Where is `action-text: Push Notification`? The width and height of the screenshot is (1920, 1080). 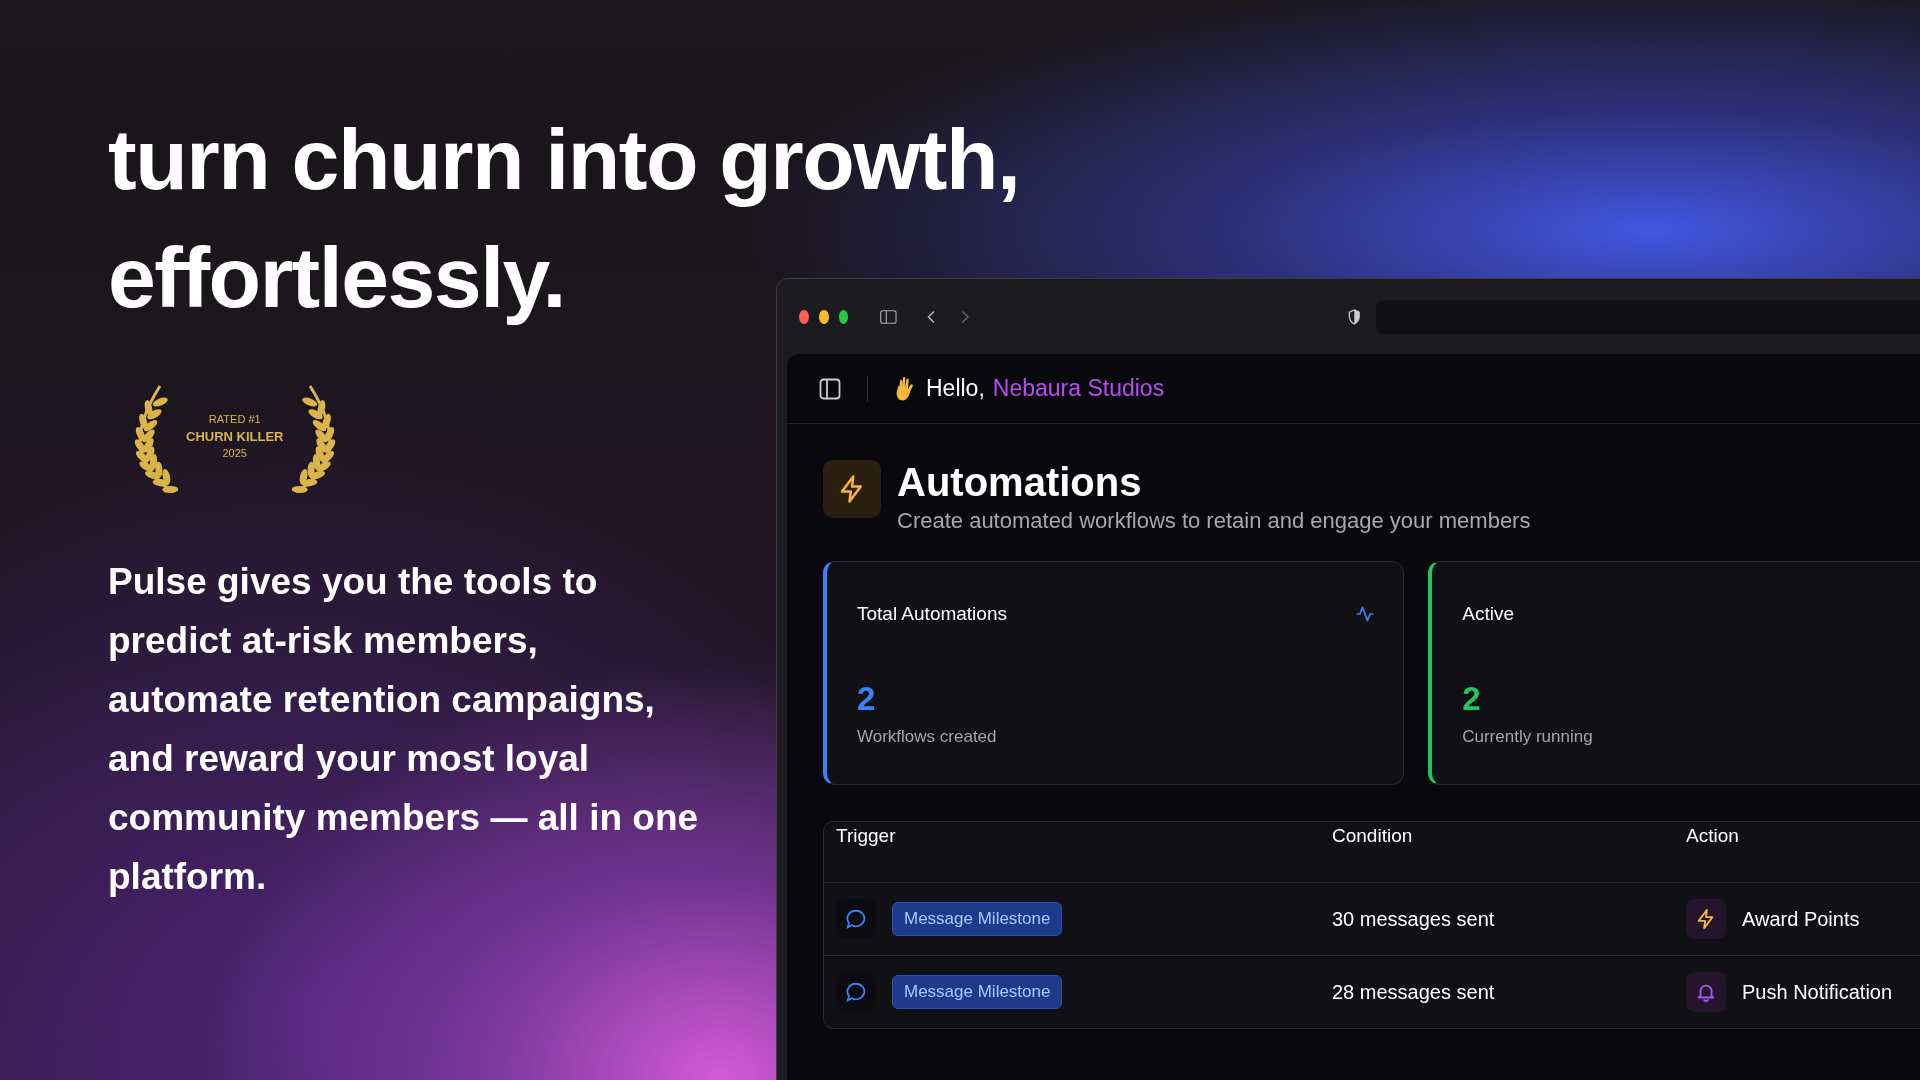
action-text: Push Notification is located at coordinates (1817, 992).